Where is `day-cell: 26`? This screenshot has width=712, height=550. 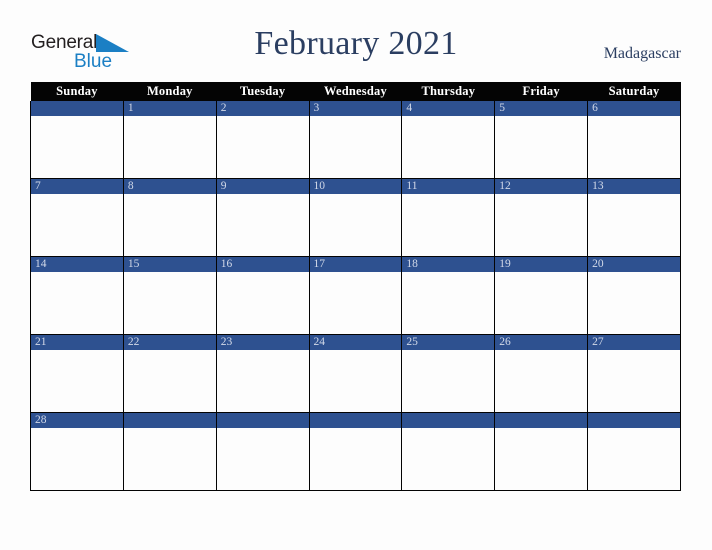 day-cell: 26 is located at coordinates (541, 373).